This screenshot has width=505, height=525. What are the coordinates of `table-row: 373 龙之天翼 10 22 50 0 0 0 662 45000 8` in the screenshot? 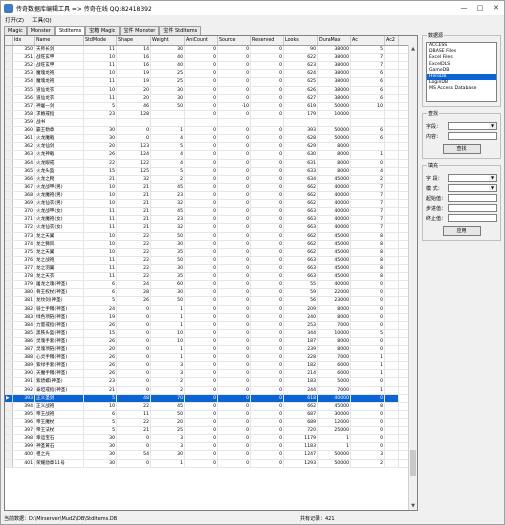 It's located at (211, 236).